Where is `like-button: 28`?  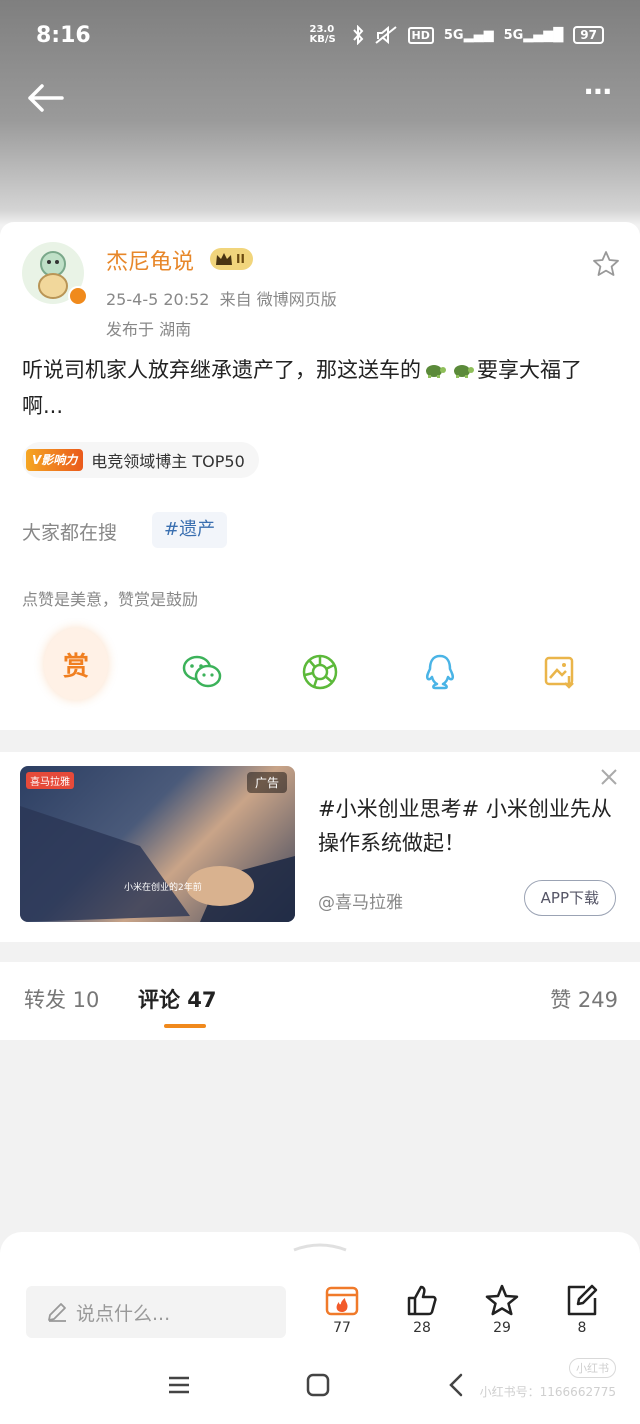 like-button: 28 is located at coordinates (422, 1310).